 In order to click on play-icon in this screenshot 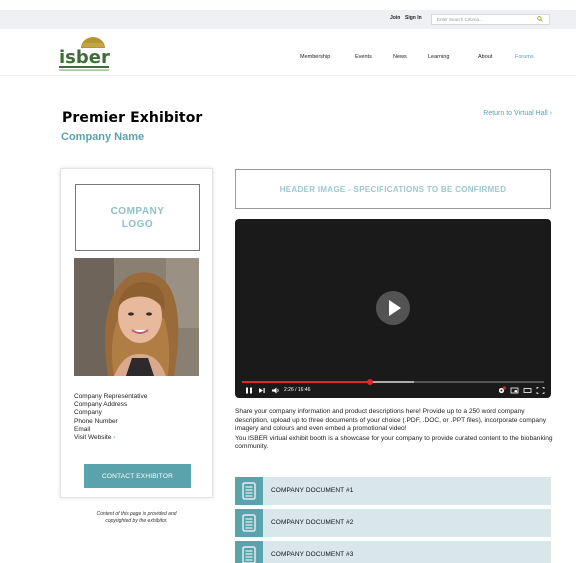, I will do `click(393, 308)`.